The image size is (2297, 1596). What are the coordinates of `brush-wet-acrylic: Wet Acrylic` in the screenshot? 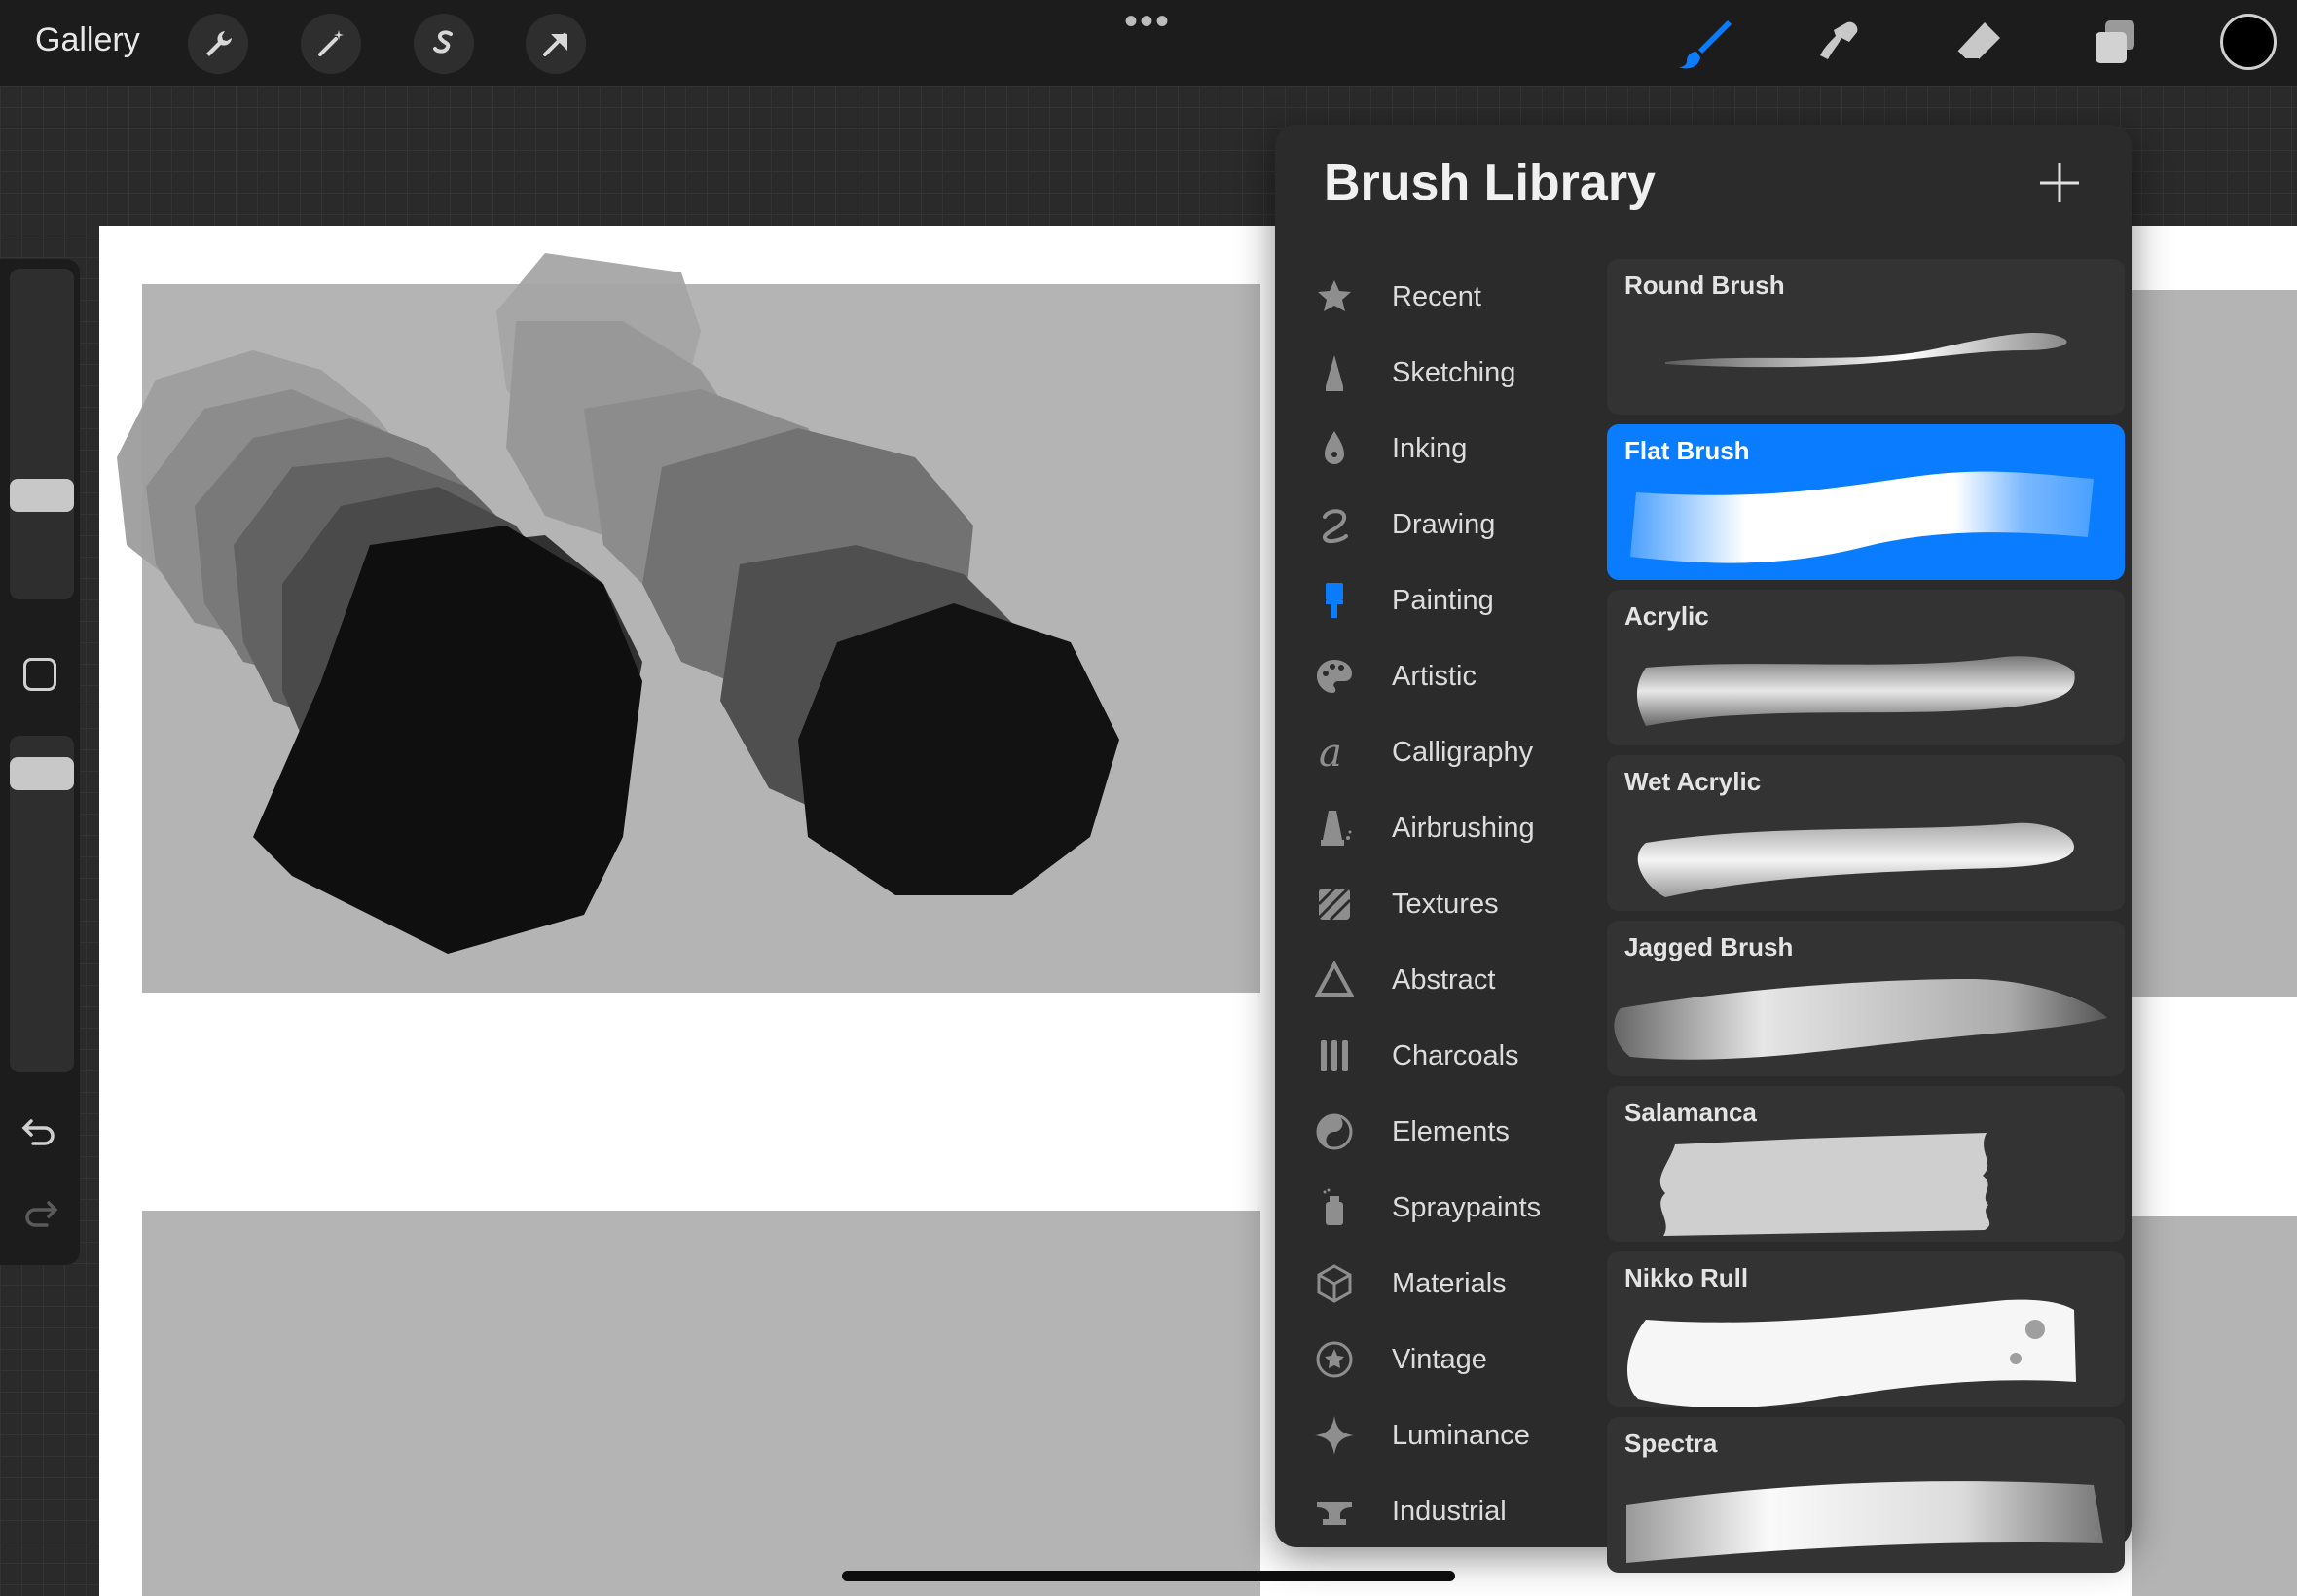 It's located at (1866, 833).